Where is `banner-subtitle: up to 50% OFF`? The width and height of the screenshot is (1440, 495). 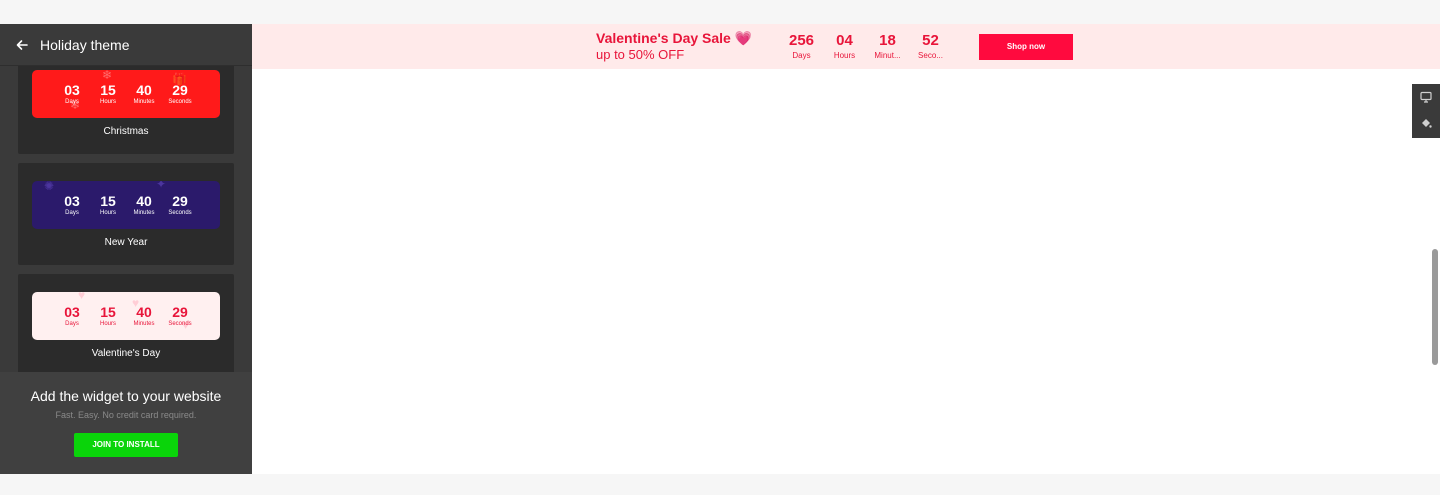 banner-subtitle: up to 50% OFF is located at coordinates (640, 54).